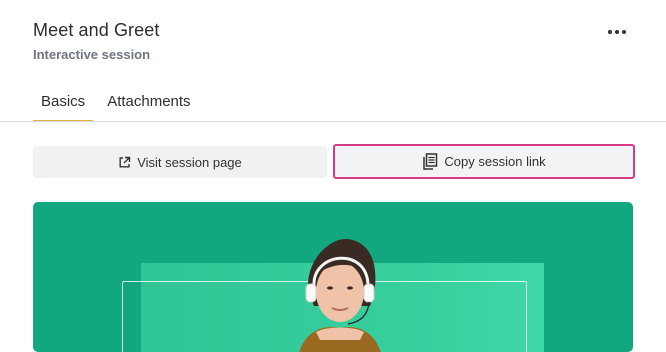  Describe the element at coordinates (148, 106) in the screenshot. I see `tab-attachments: Attachments` at that location.